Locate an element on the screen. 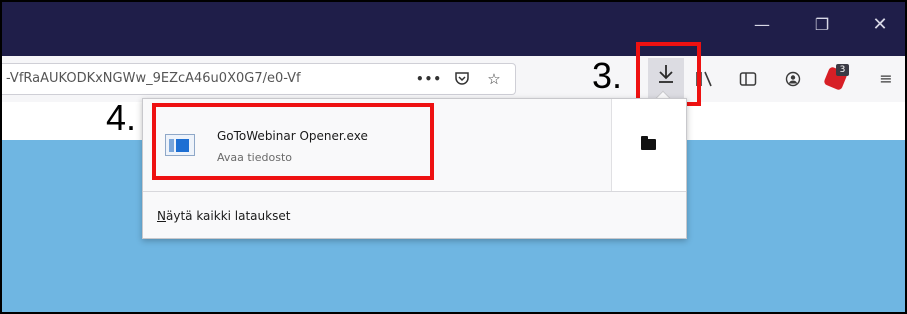 The height and width of the screenshot is (314, 907). open-folder-button is located at coordinates (649, 145).